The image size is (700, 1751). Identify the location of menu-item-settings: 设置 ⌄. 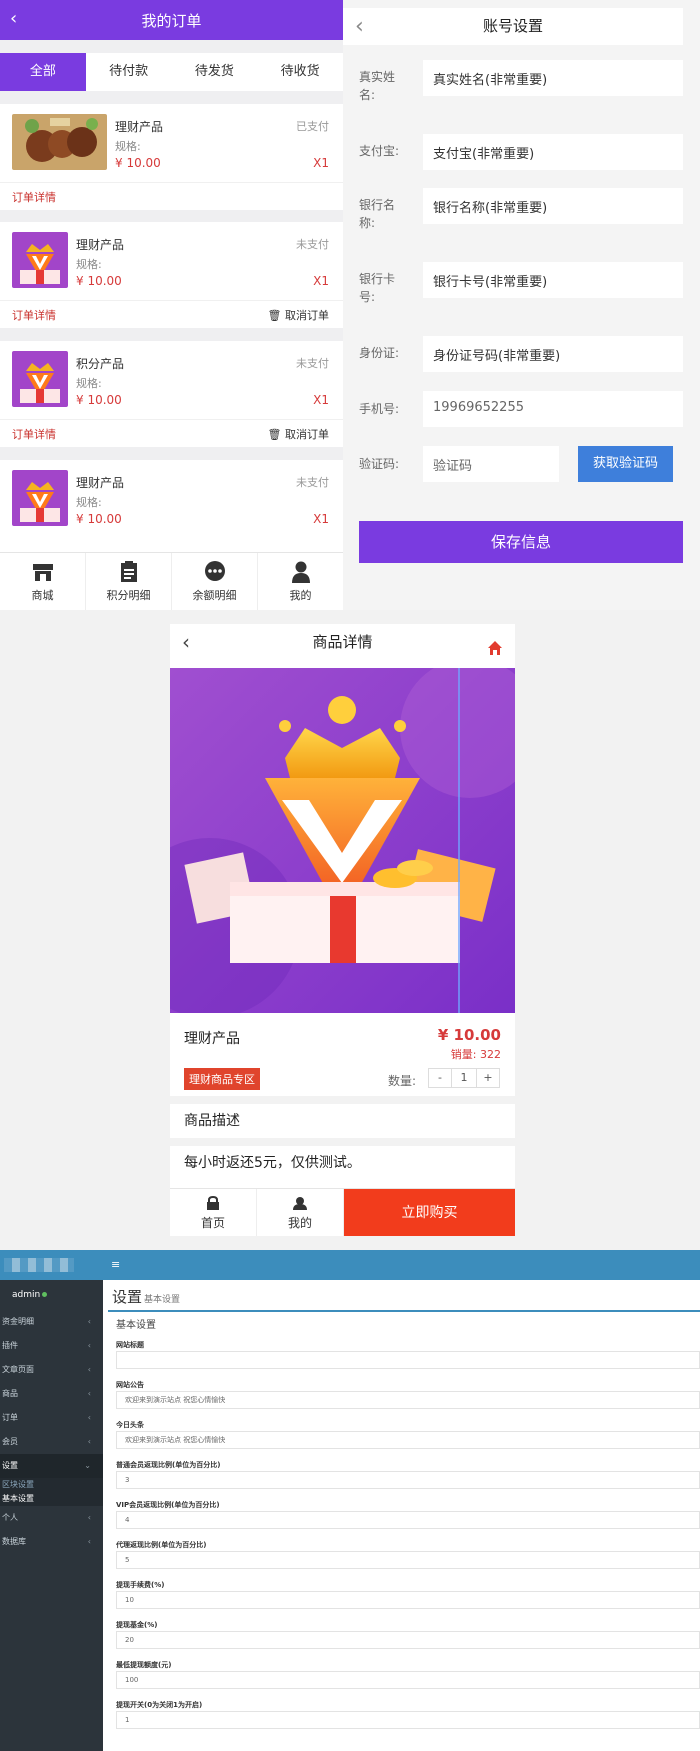
(51, 1466).